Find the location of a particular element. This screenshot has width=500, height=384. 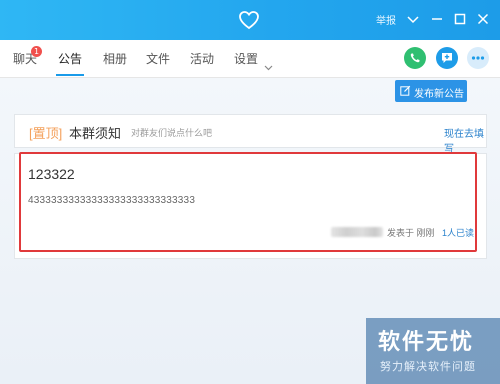

author-name-blurred is located at coordinates (357, 232).